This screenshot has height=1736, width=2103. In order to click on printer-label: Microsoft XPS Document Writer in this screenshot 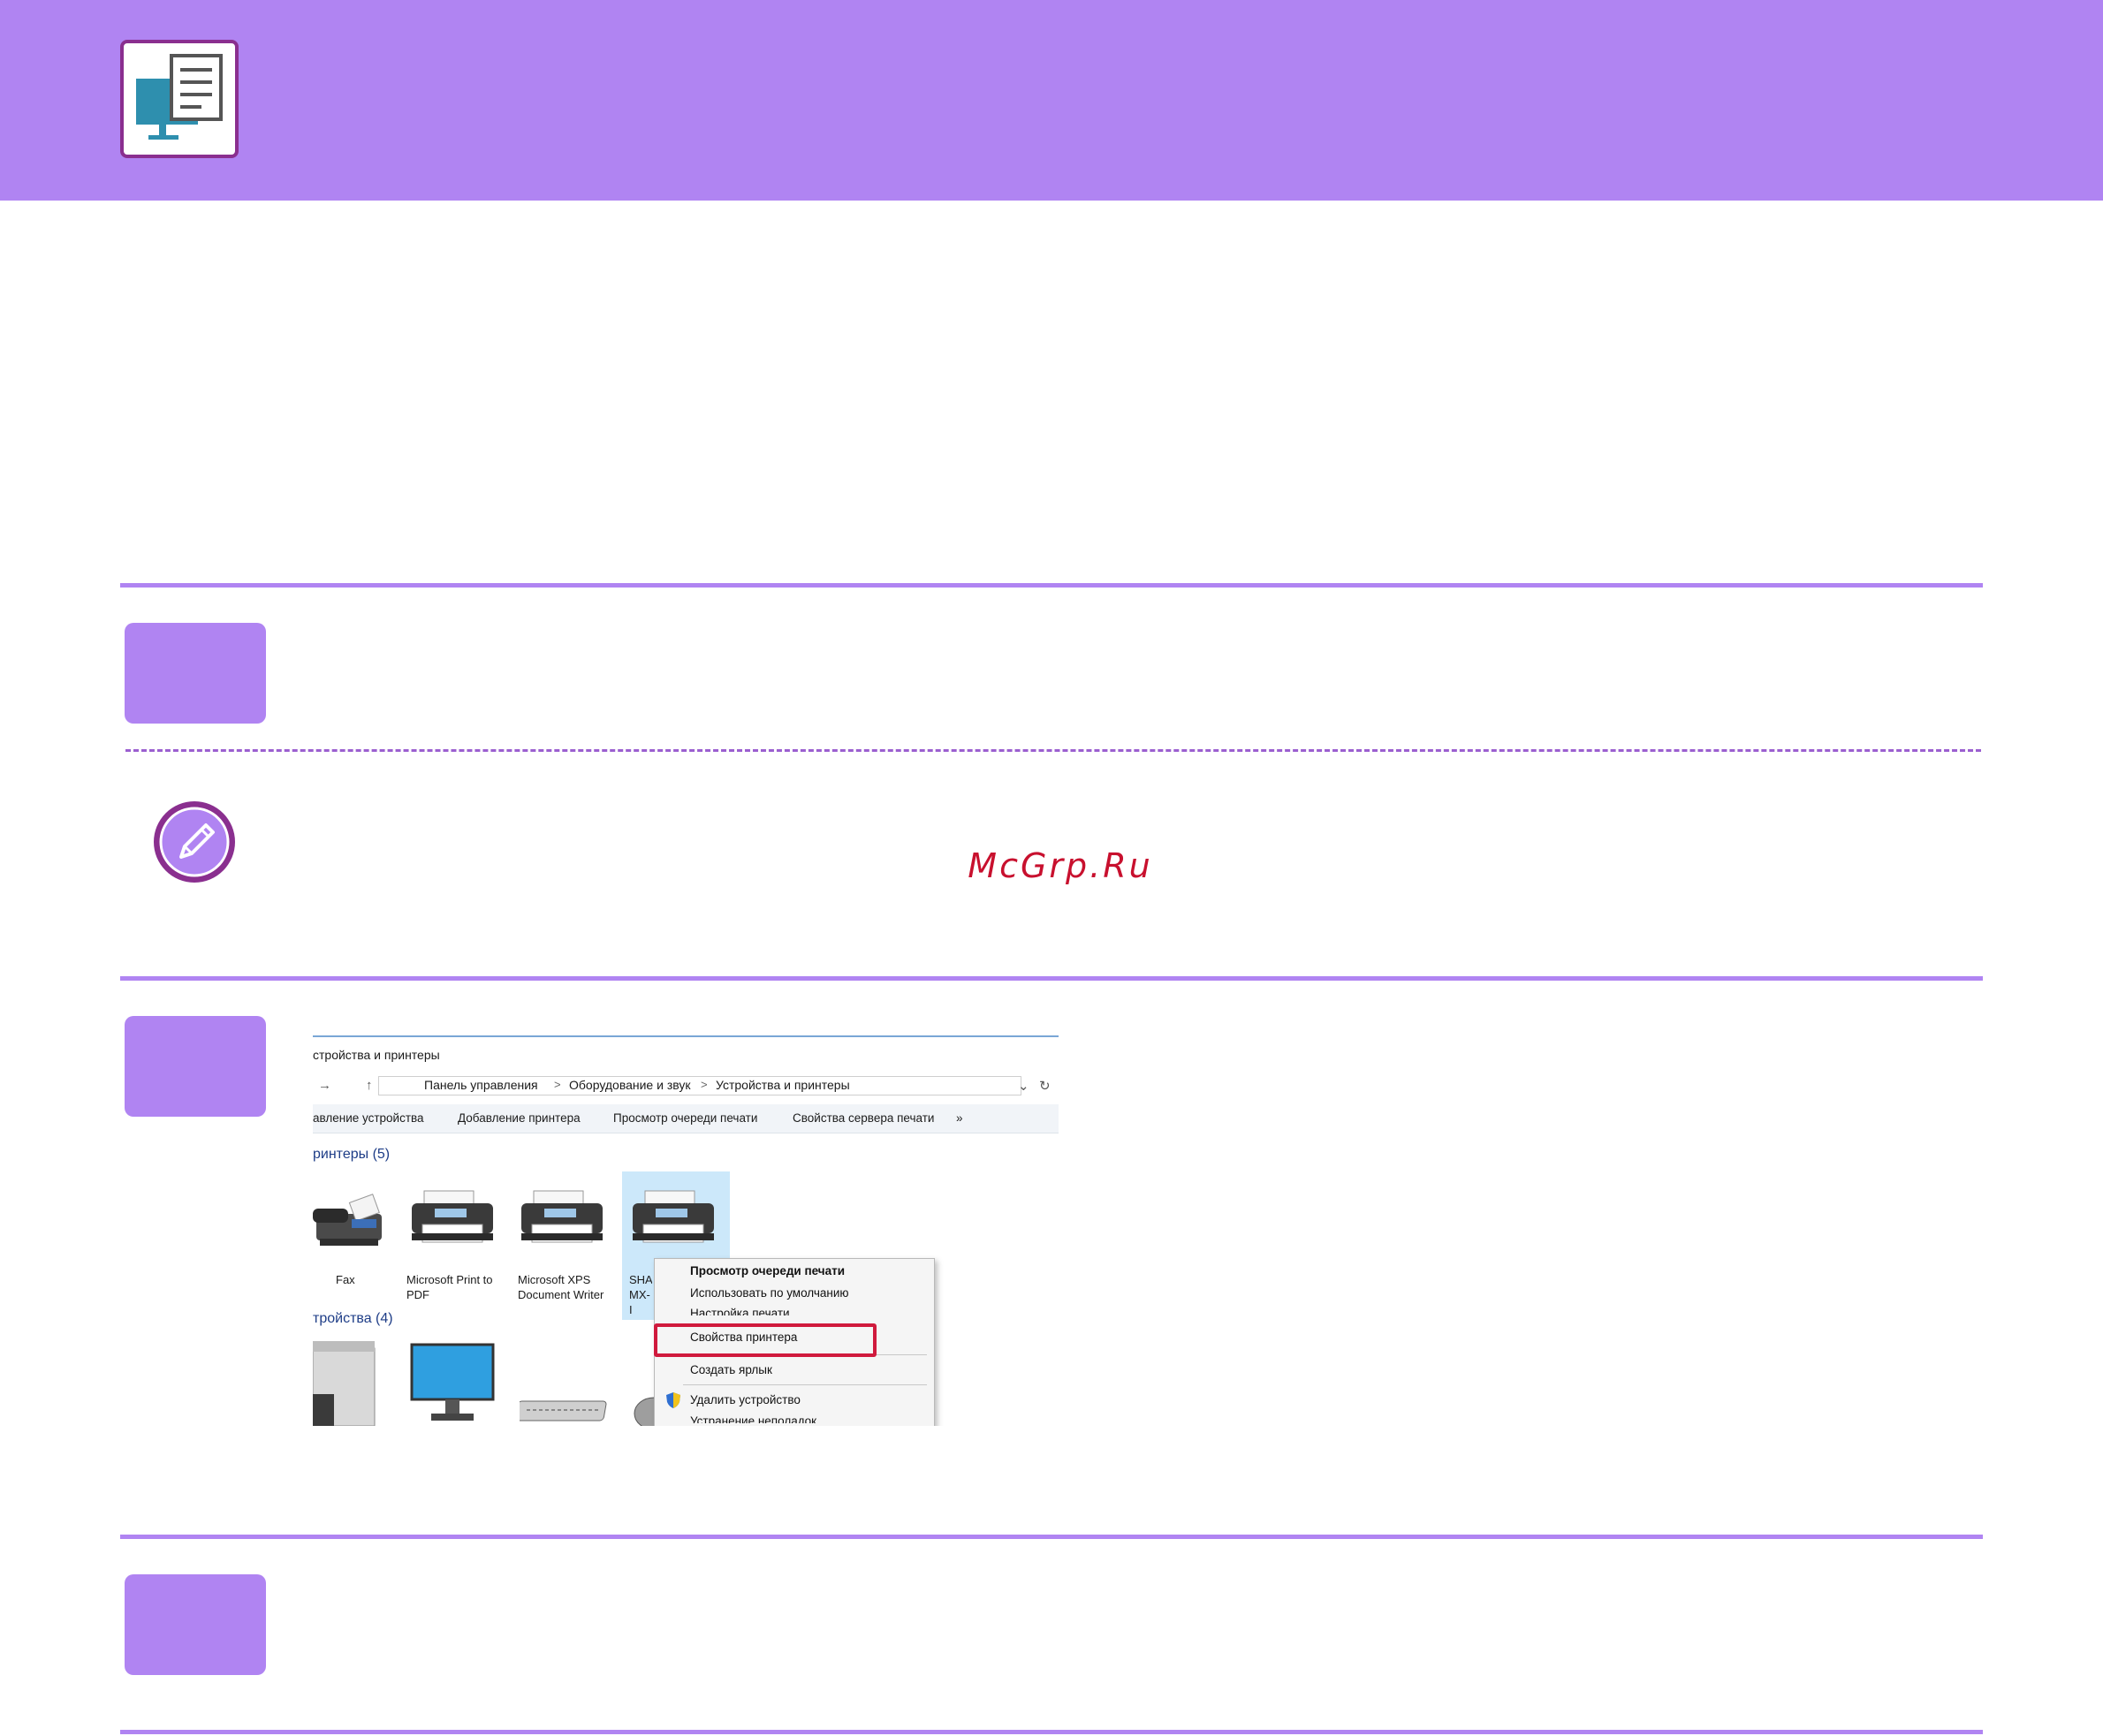, I will do `click(571, 1287)`.